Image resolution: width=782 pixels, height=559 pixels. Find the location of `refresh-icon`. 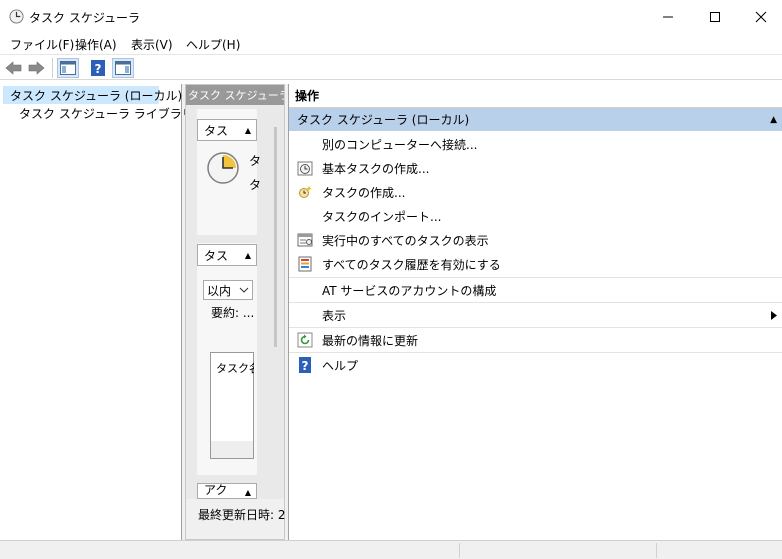

refresh-icon is located at coordinates (305, 340).